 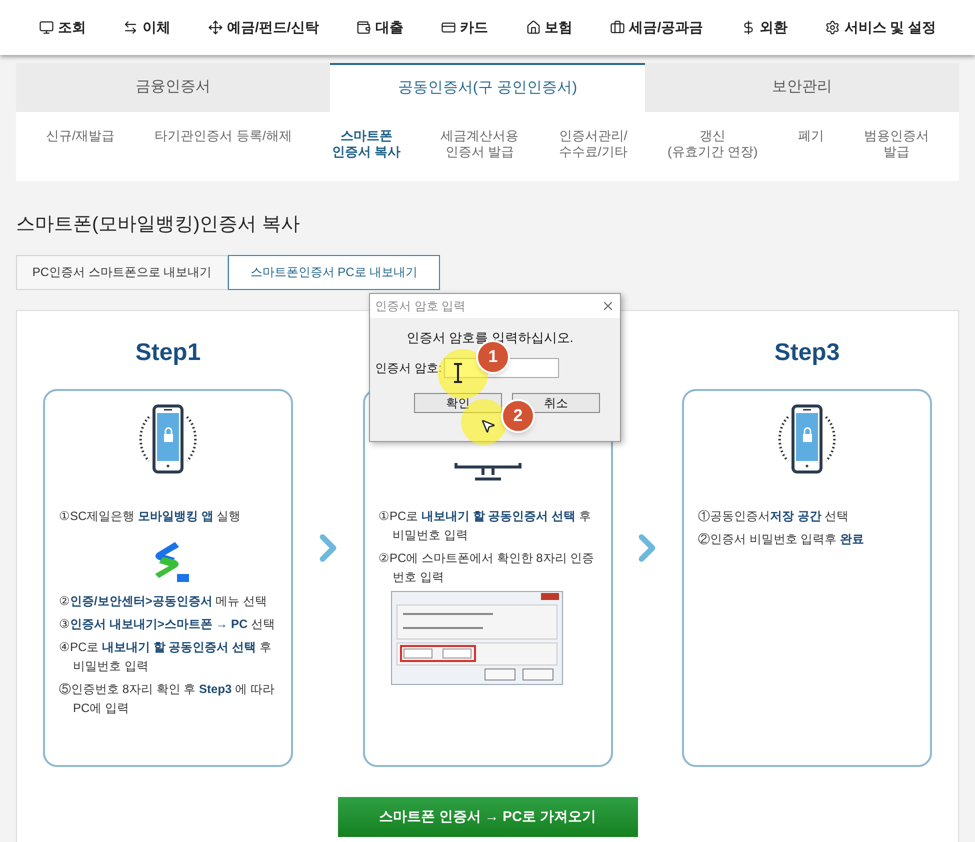 What do you see at coordinates (334, 272) in the screenshot?
I see `segment-tab: 스마트폰인증서 PC로 내보내기` at bounding box center [334, 272].